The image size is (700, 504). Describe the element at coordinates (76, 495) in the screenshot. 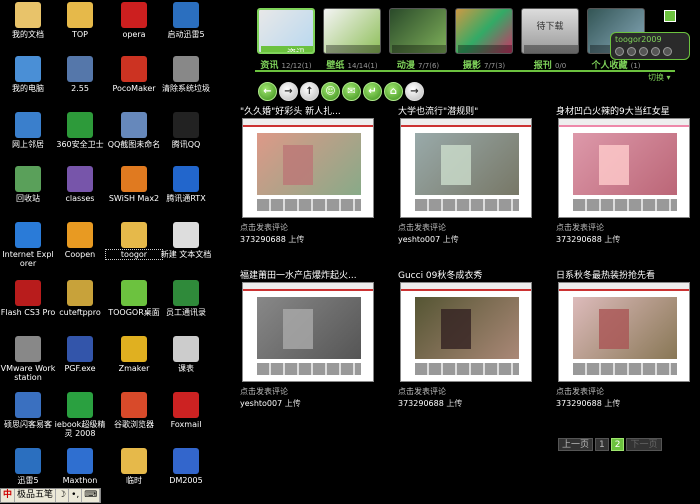

I see `ime-punct-icon: •,` at that location.